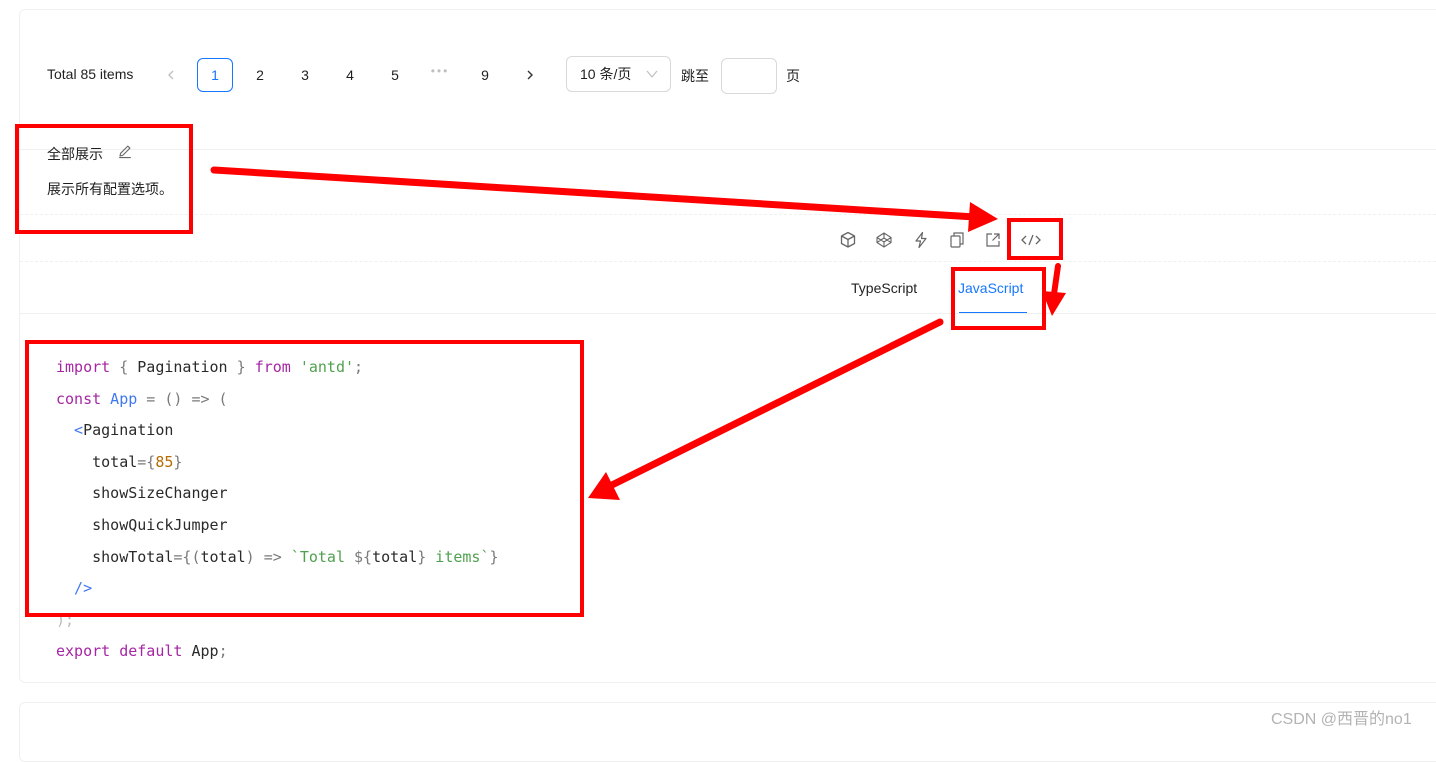 The image size is (1436, 762). Describe the element at coordinates (749, 76) in the screenshot. I see `quick-jumper-input` at that location.